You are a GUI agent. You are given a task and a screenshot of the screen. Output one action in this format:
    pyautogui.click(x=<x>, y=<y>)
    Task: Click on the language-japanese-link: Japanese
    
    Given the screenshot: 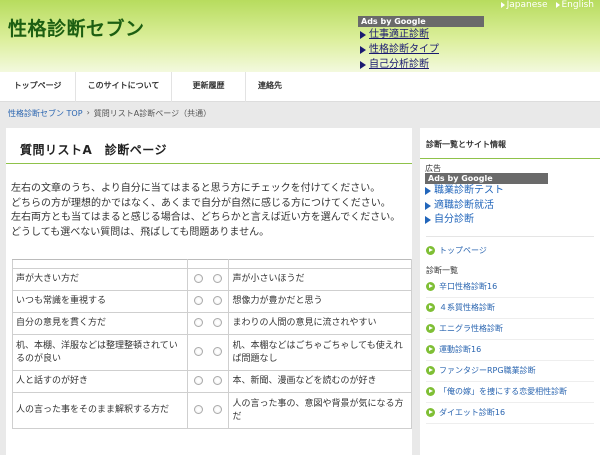 What is the action you would take?
    pyautogui.click(x=524, y=5)
    